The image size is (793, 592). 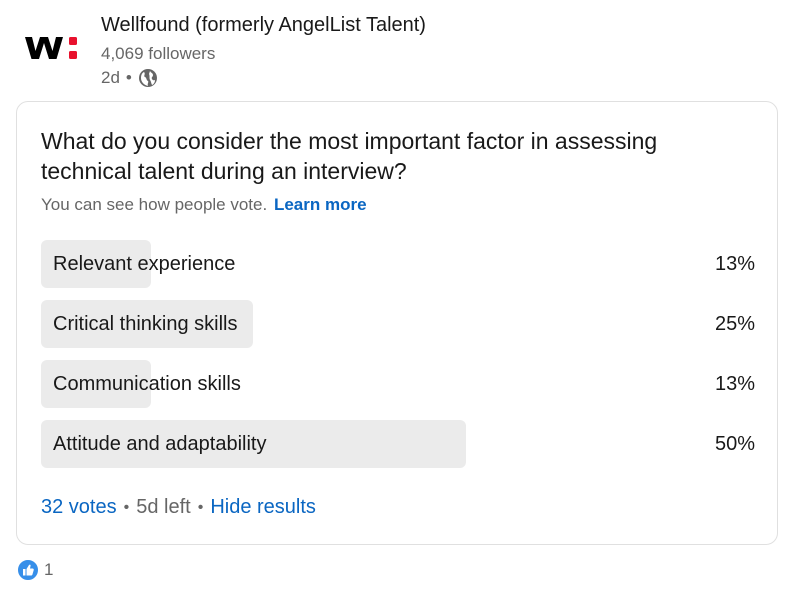 I want to click on vote-note-text: You can see how people vote., so click(x=154, y=204).